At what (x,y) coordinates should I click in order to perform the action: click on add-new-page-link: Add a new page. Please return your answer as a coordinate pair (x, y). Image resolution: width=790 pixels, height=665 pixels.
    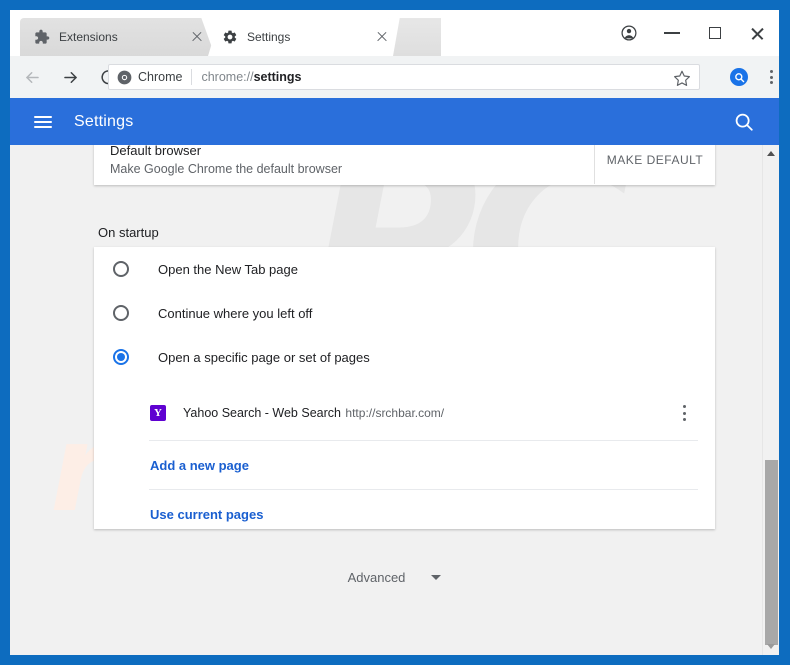
    Looking at the image, I should click on (404, 465).